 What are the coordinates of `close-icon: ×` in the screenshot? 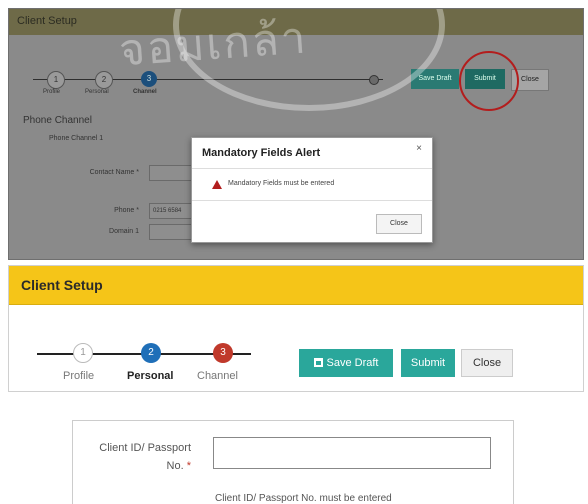 It's located at (419, 148).